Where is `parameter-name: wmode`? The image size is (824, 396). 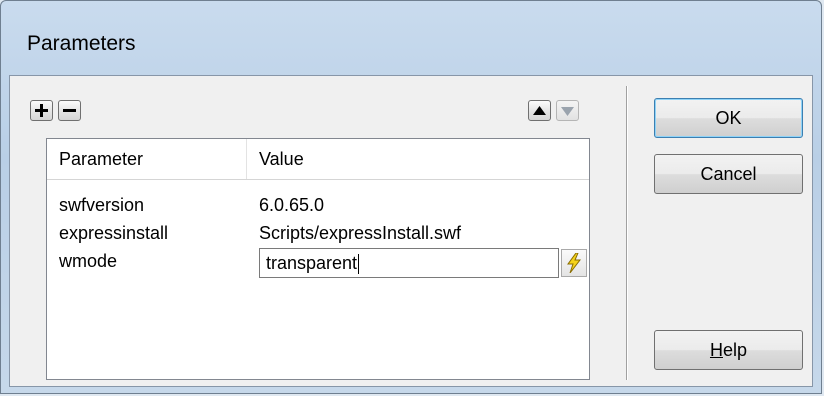
parameter-name: wmode is located at coordinates (88, 261).